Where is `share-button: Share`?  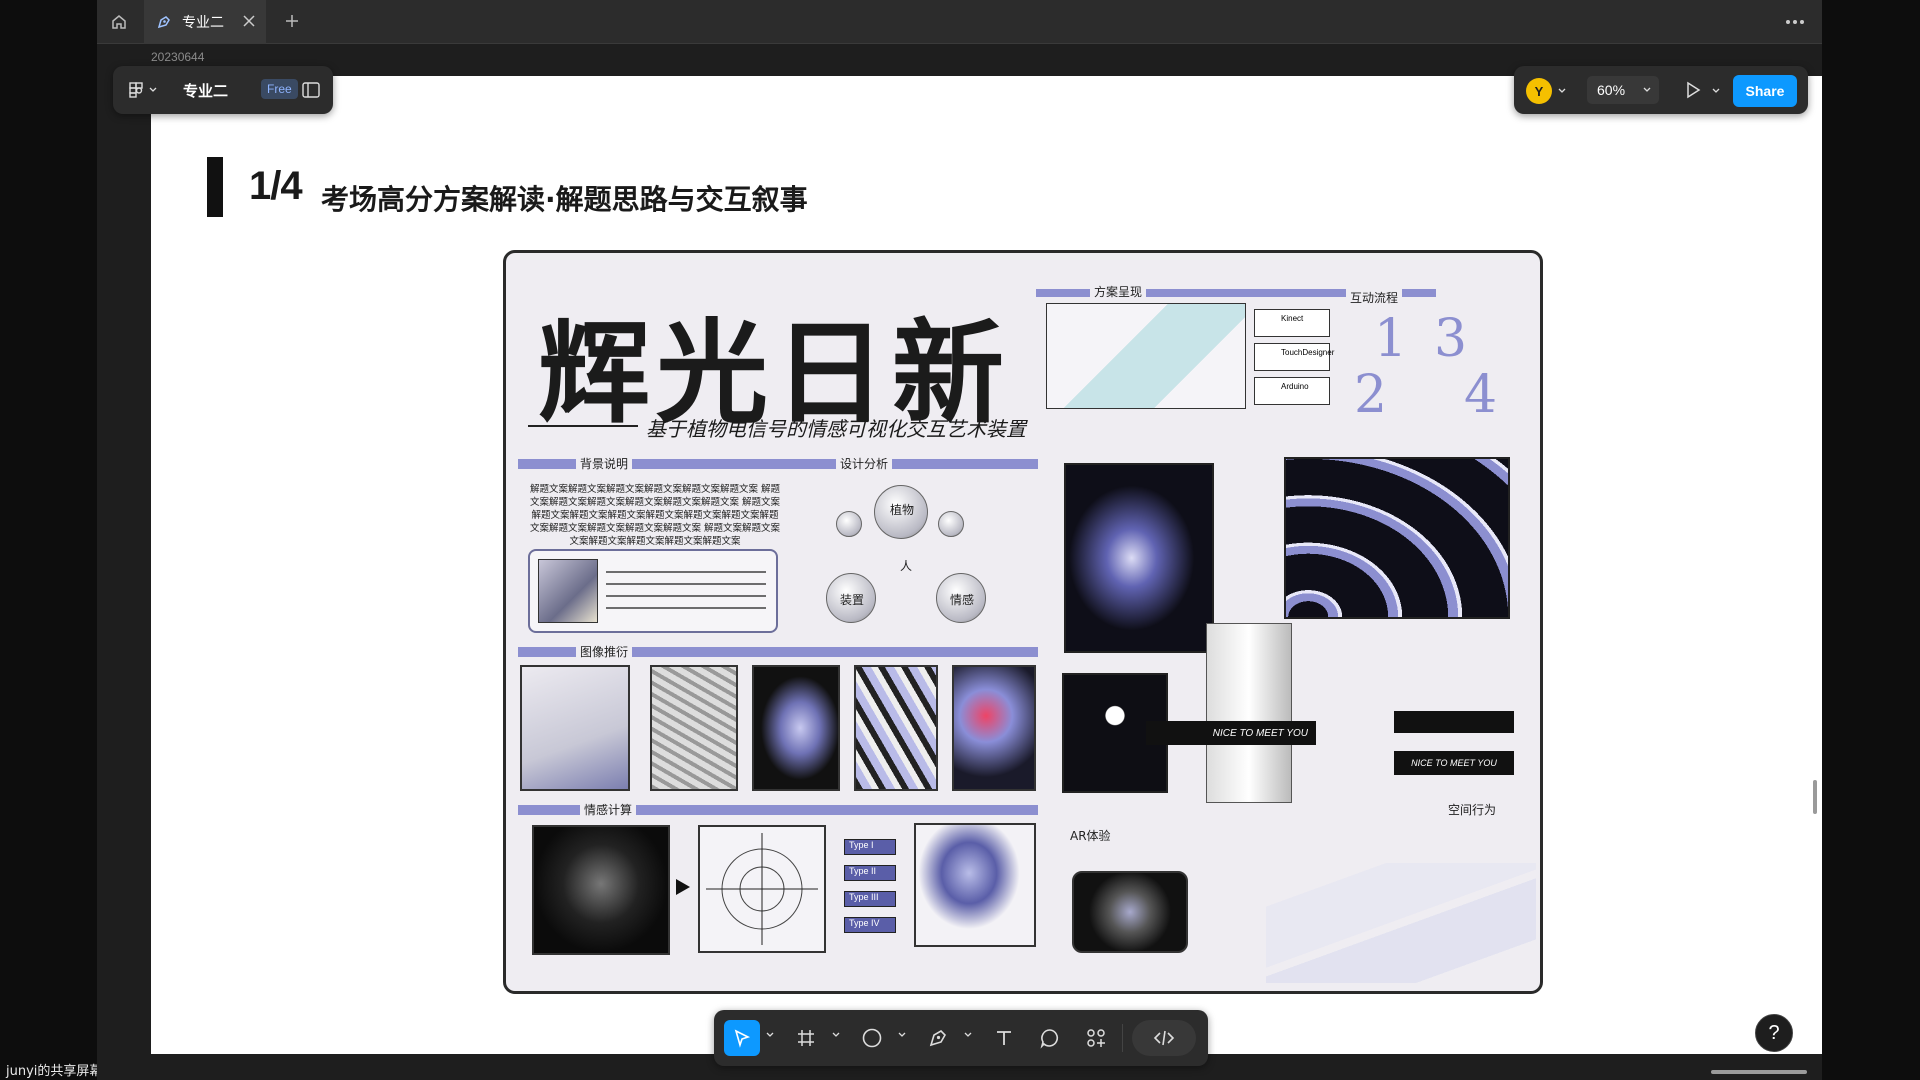 share-button: Share is located at coordinates (1765, 91).